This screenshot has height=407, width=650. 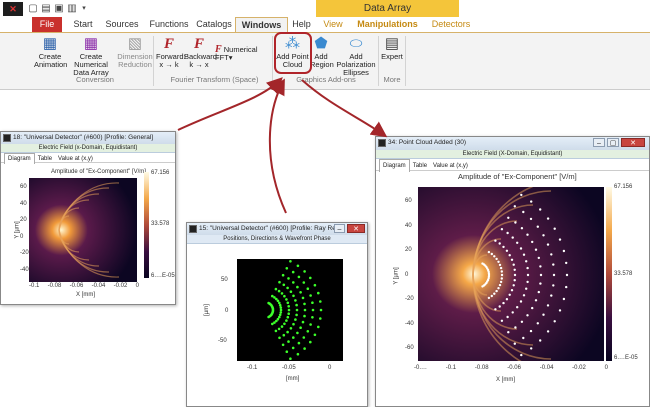 What do you see at coordinates (84, 8) in the screenshot?
I see `dropdown-icon: ▾` at bounding box center [84, 8].